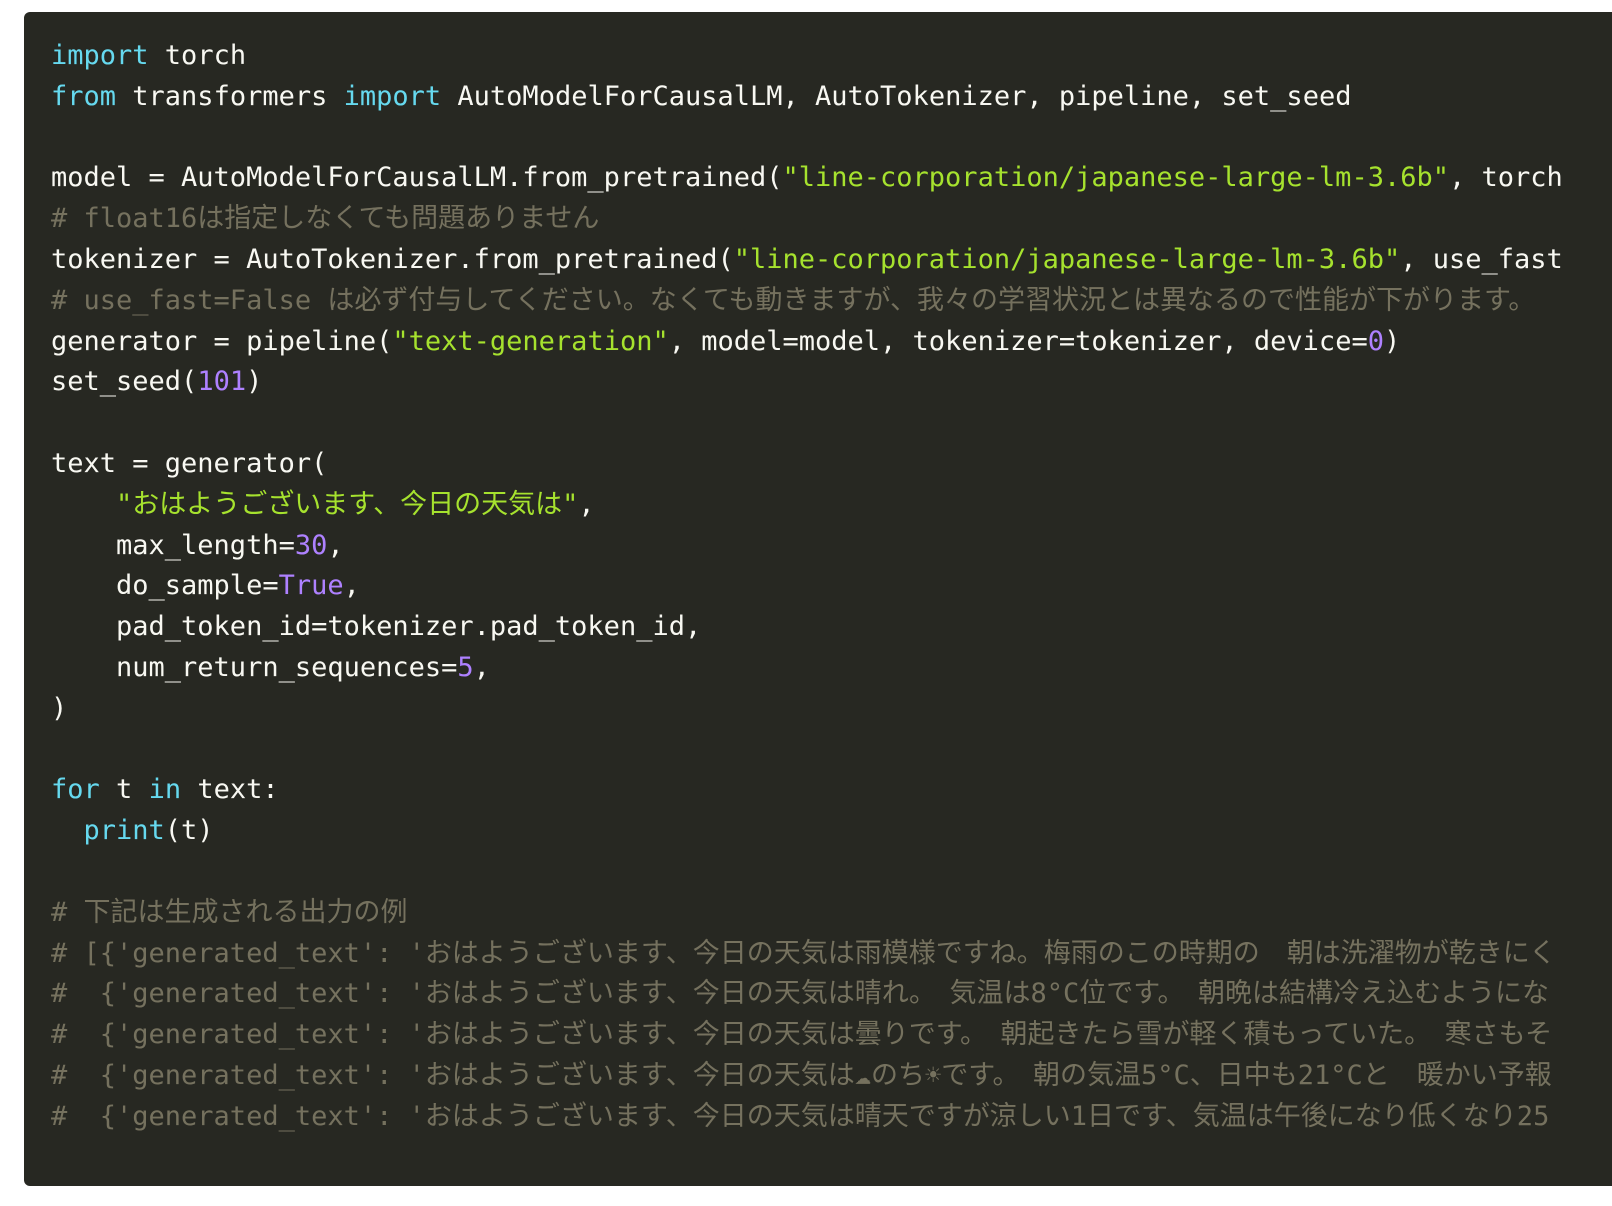 The width and height of the screenshot is (1612, 1206). What do you see at coordinates (347, 504) in the screenshot?
I see `string-token: "おはようございます、今日の天気は"` at bounding box center [347, 504].